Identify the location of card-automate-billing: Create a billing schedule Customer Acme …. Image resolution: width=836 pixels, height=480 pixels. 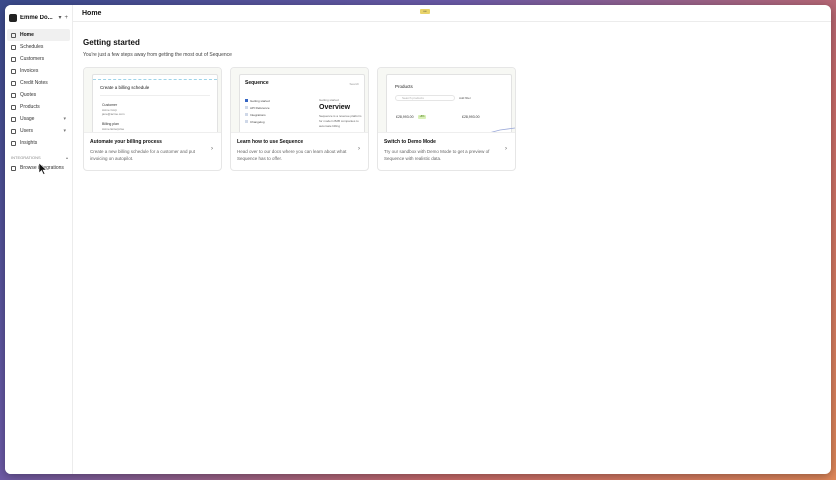
(152, 119).